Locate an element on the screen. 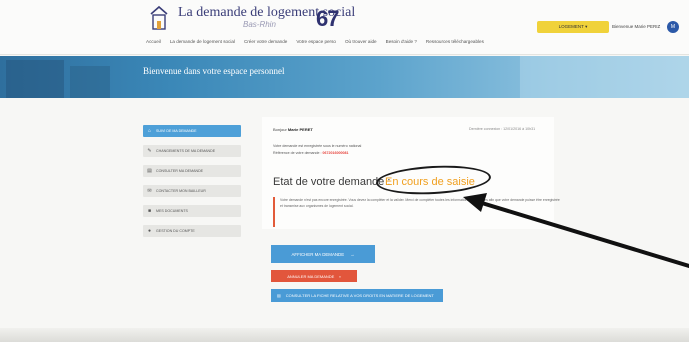 Image resolution: width=689 pixels, height=342 pixels. sidebar-item-label: SUIVI DE MA DEMANDE is located at coordinates (176, 131).